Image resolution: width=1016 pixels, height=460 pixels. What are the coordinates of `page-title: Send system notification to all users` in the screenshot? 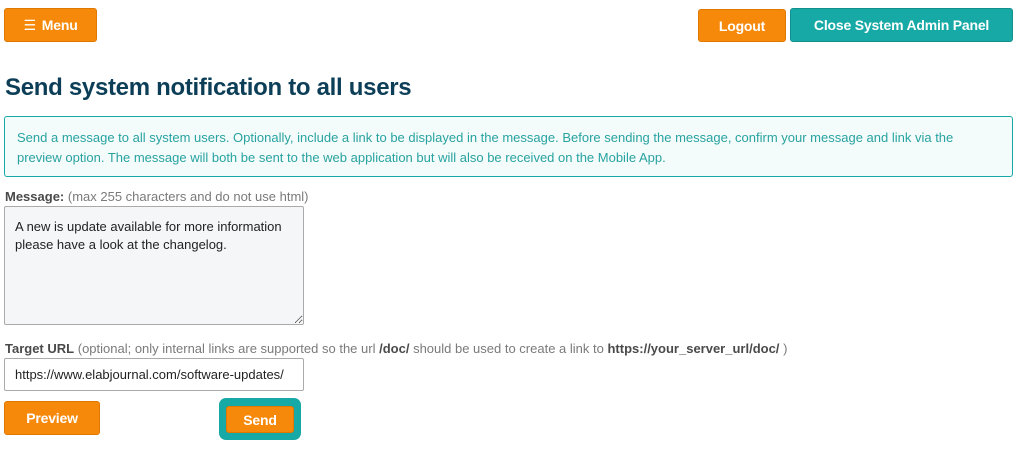 It's located at (208, 87).